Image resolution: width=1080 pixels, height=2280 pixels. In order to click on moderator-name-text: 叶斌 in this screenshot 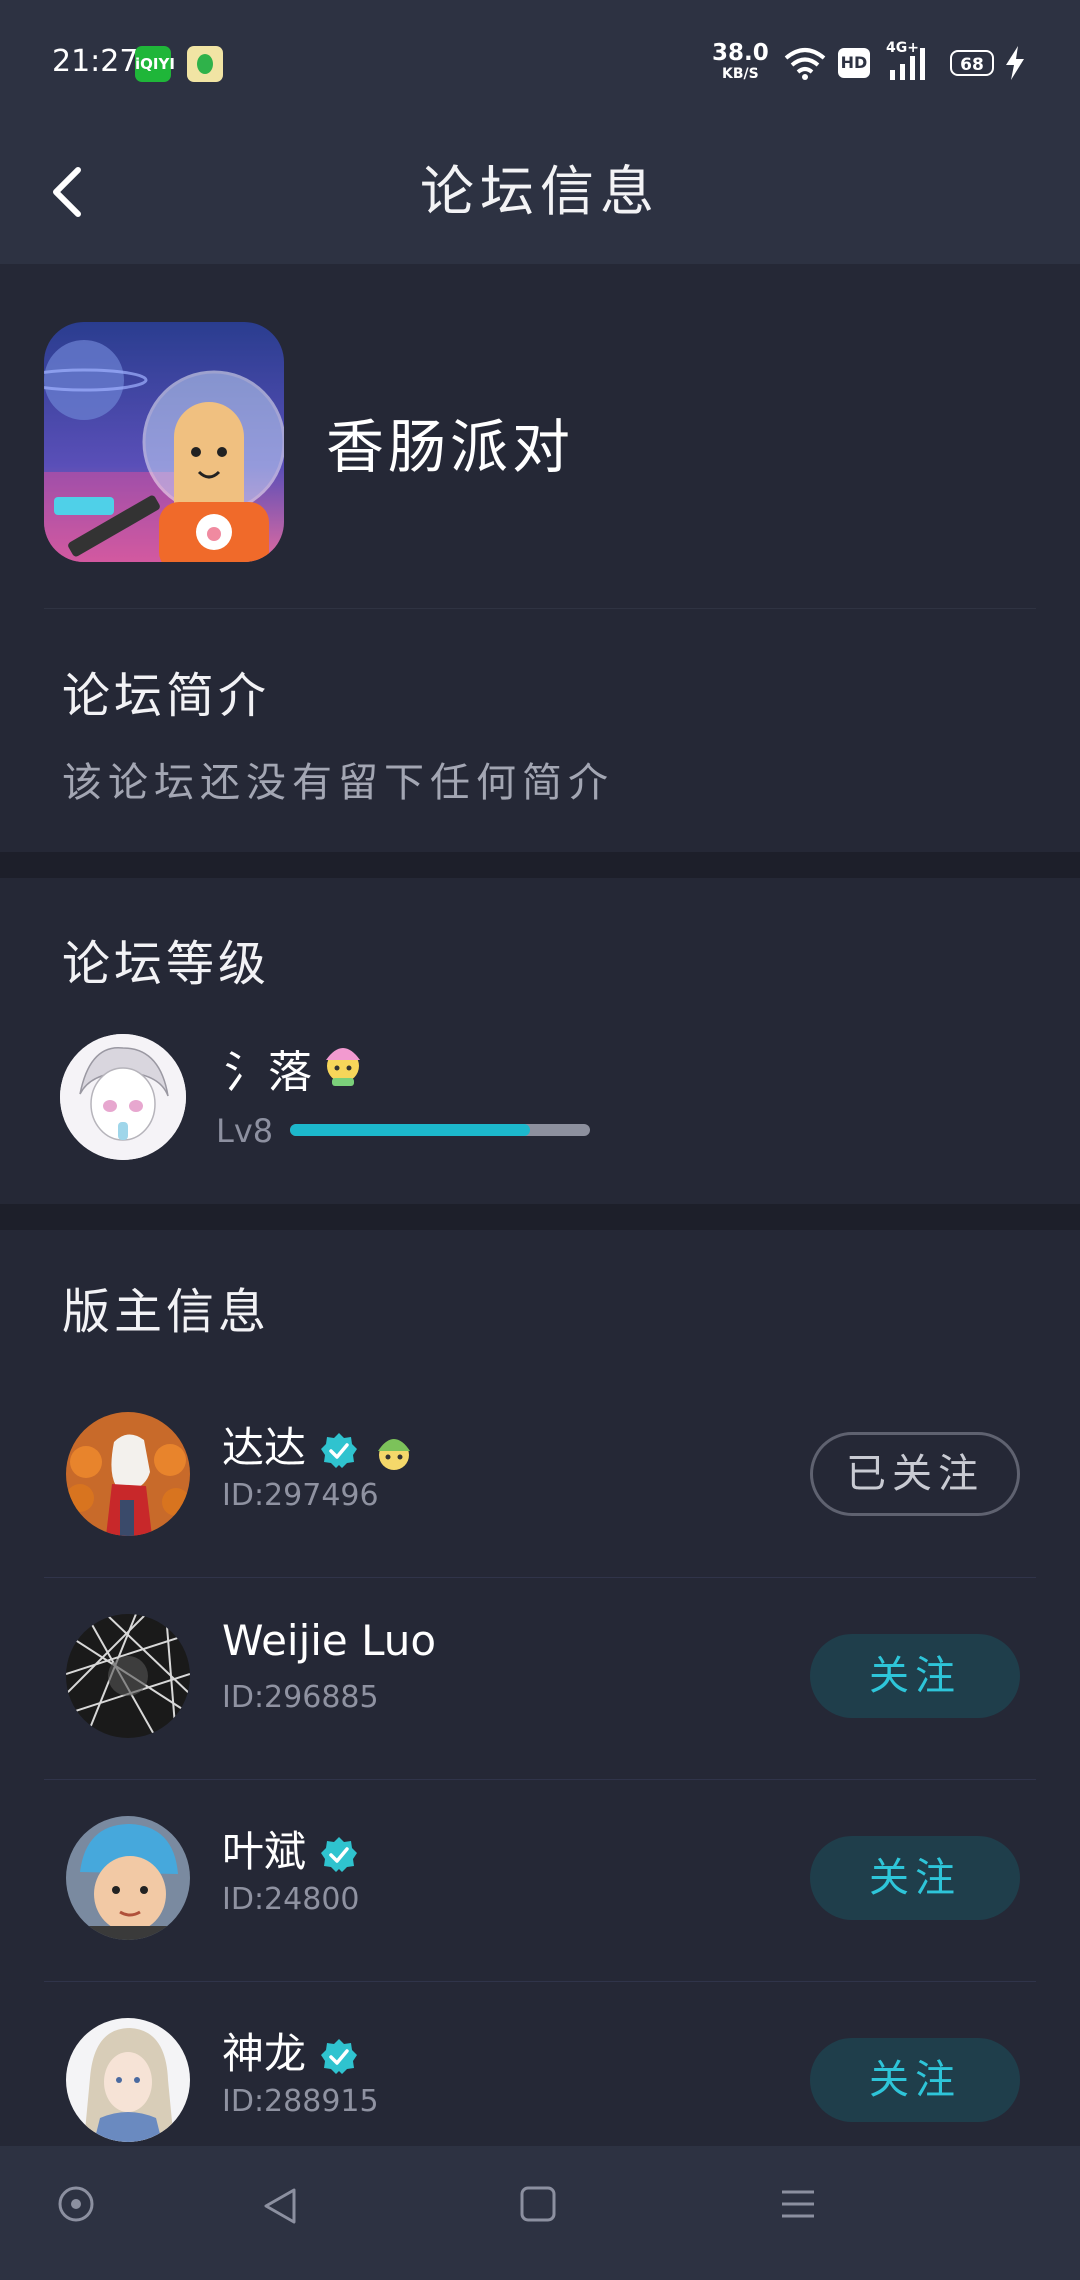, I will do `click(264, 1851)`.